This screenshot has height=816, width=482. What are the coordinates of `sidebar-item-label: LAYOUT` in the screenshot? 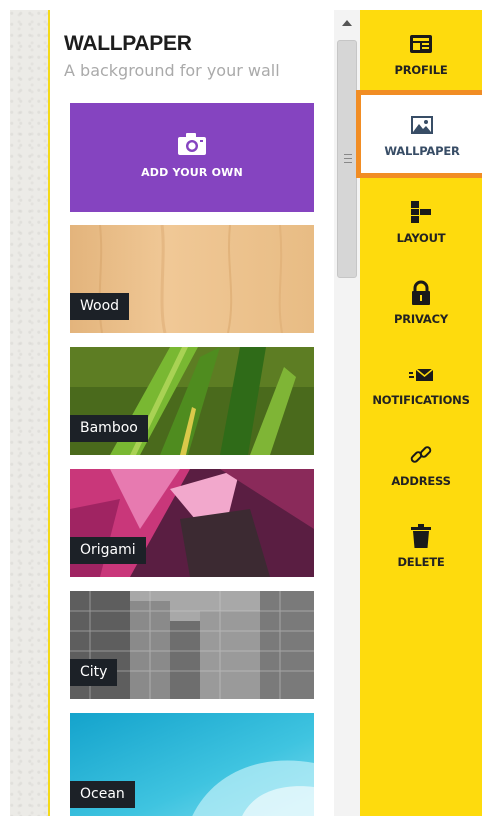 It's located at (421, 238).